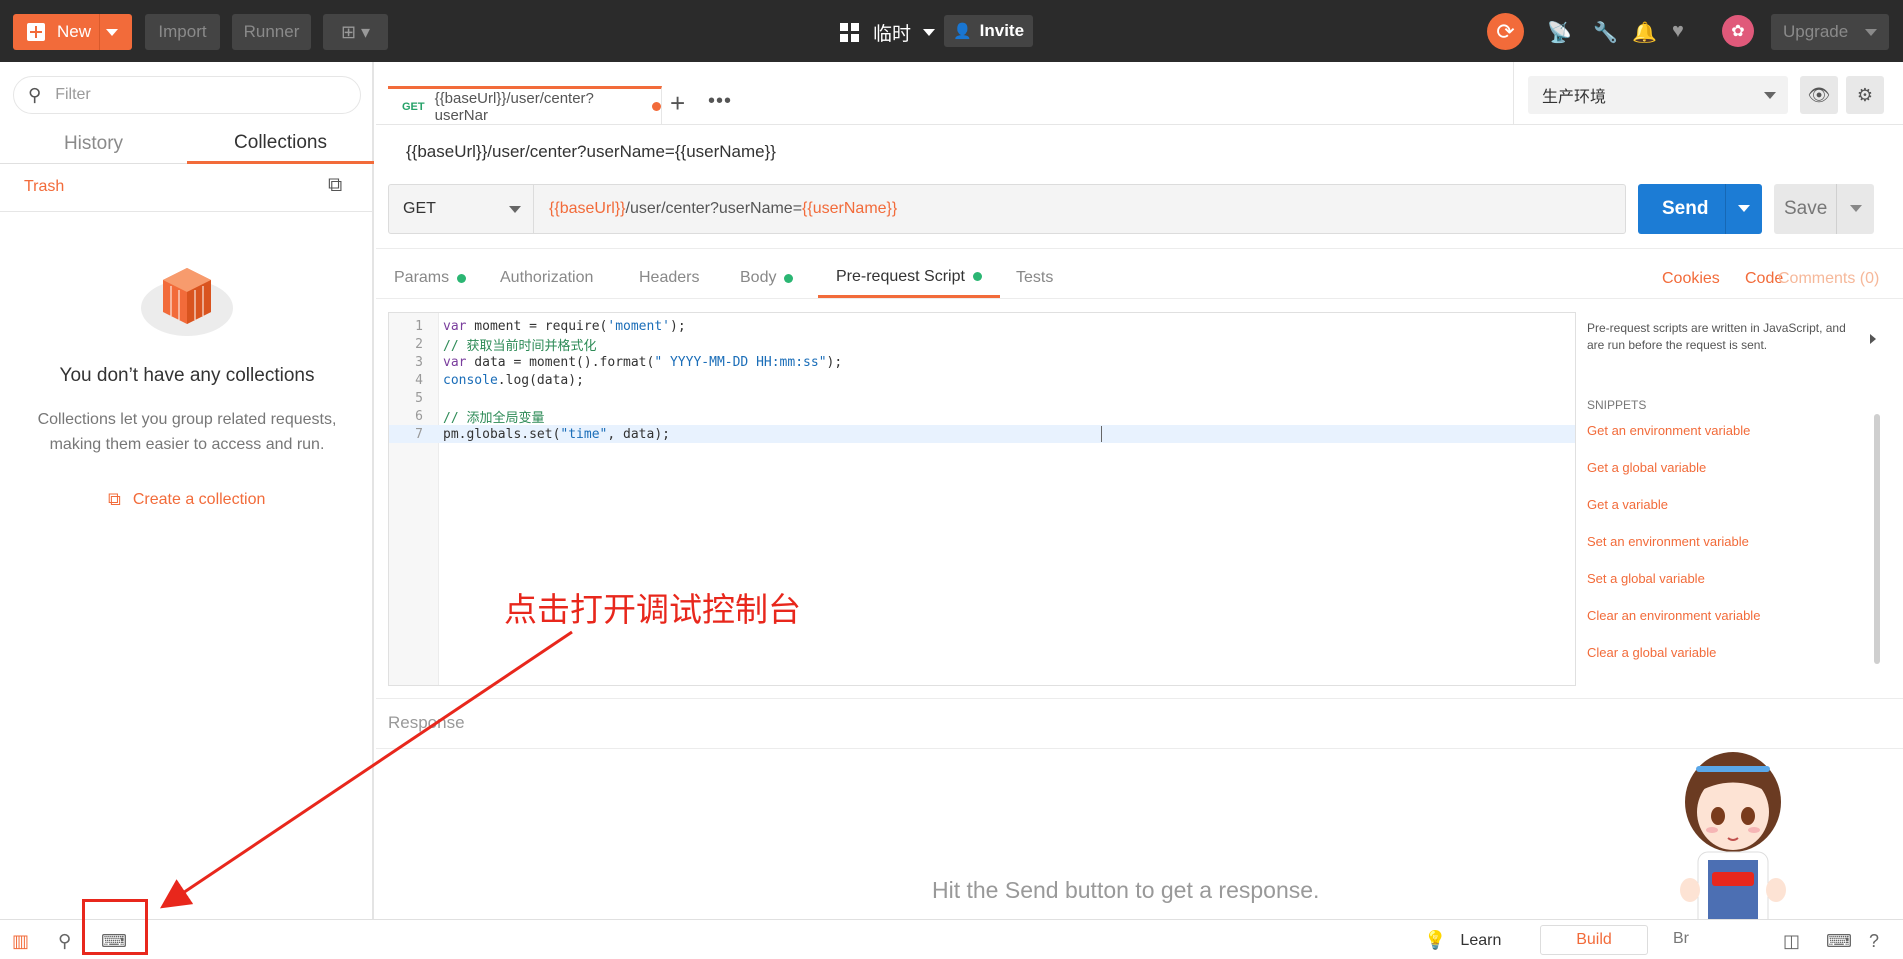 This screenshot has width=1903, height=959. What do you see at coordinates (1646, 467) in the screenshot?
I see `snippet-item: Get a global variable` at bounding box center [1646, 467].